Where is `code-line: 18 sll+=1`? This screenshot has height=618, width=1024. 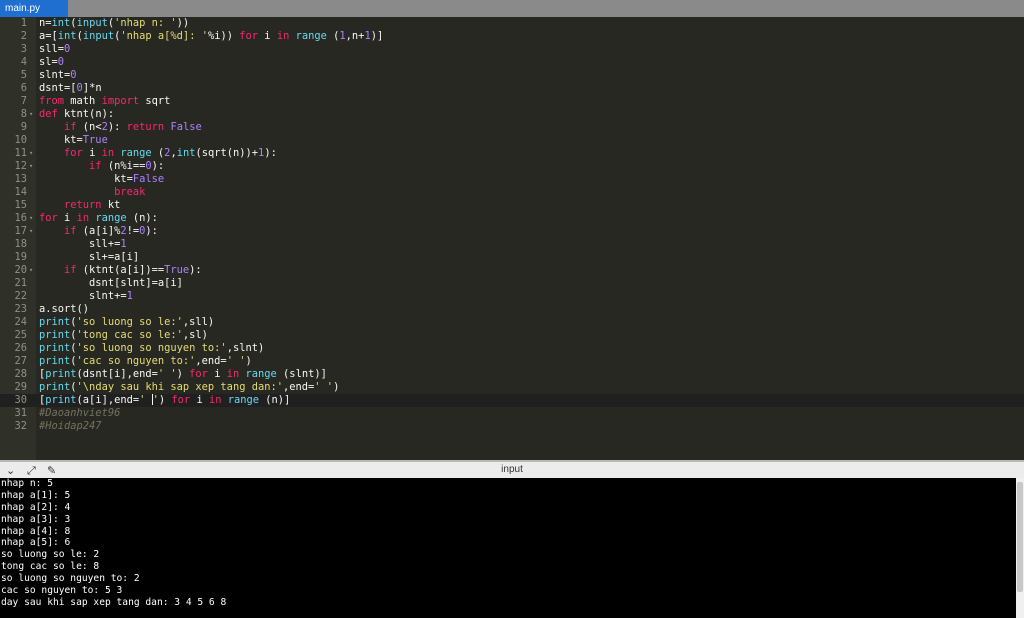 code-line: 18 sll+=1 is located at coordinates (512, 244).